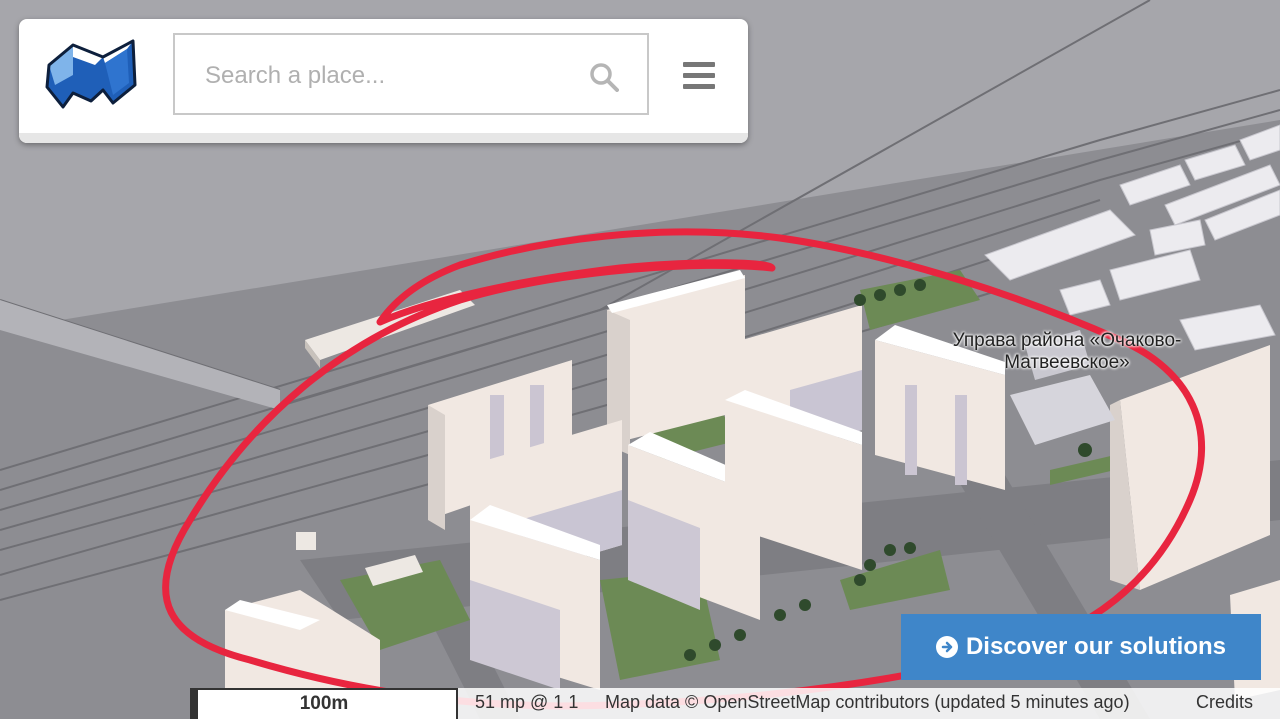  Describe the element at coordinates (1067, 362) in the screenshot. I see `district-label-line2: Матвеевское»` at that location.